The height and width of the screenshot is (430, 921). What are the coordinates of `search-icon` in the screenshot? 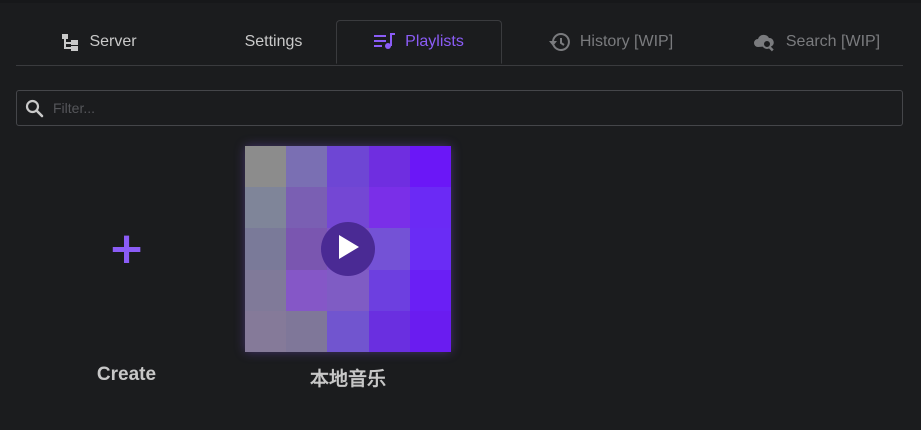 It's located at (35, 111).